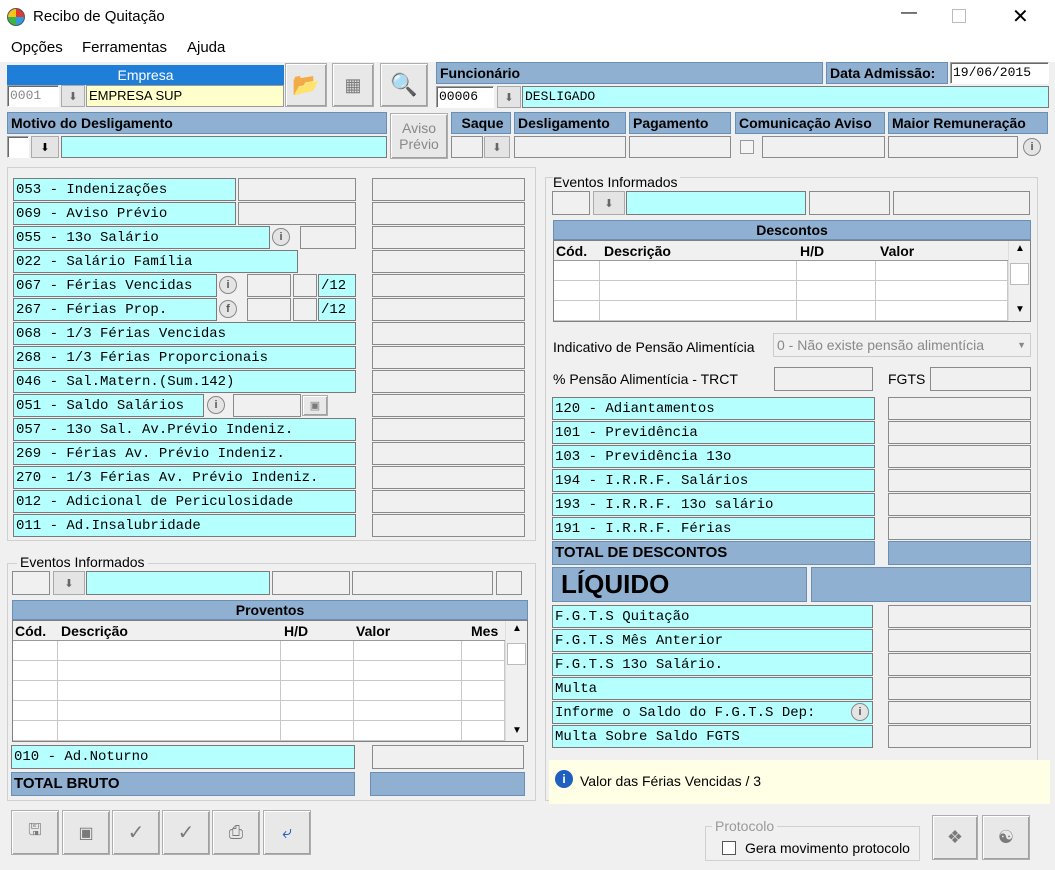 The image size is (1055, 870). What do you see at coordinates (31, 583) in the screenshot?
I see `eventos-left-code` at bounding box center [31, 583].